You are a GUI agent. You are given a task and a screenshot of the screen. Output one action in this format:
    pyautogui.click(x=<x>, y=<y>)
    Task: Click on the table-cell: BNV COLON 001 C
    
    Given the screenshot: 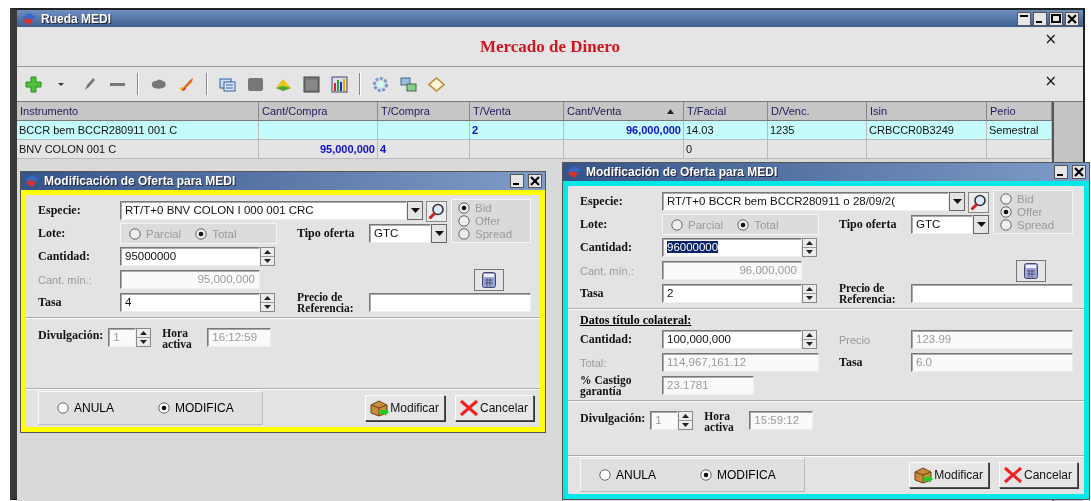 What is the action you would take?
    pyautogui.click(x=138, y=149)
    